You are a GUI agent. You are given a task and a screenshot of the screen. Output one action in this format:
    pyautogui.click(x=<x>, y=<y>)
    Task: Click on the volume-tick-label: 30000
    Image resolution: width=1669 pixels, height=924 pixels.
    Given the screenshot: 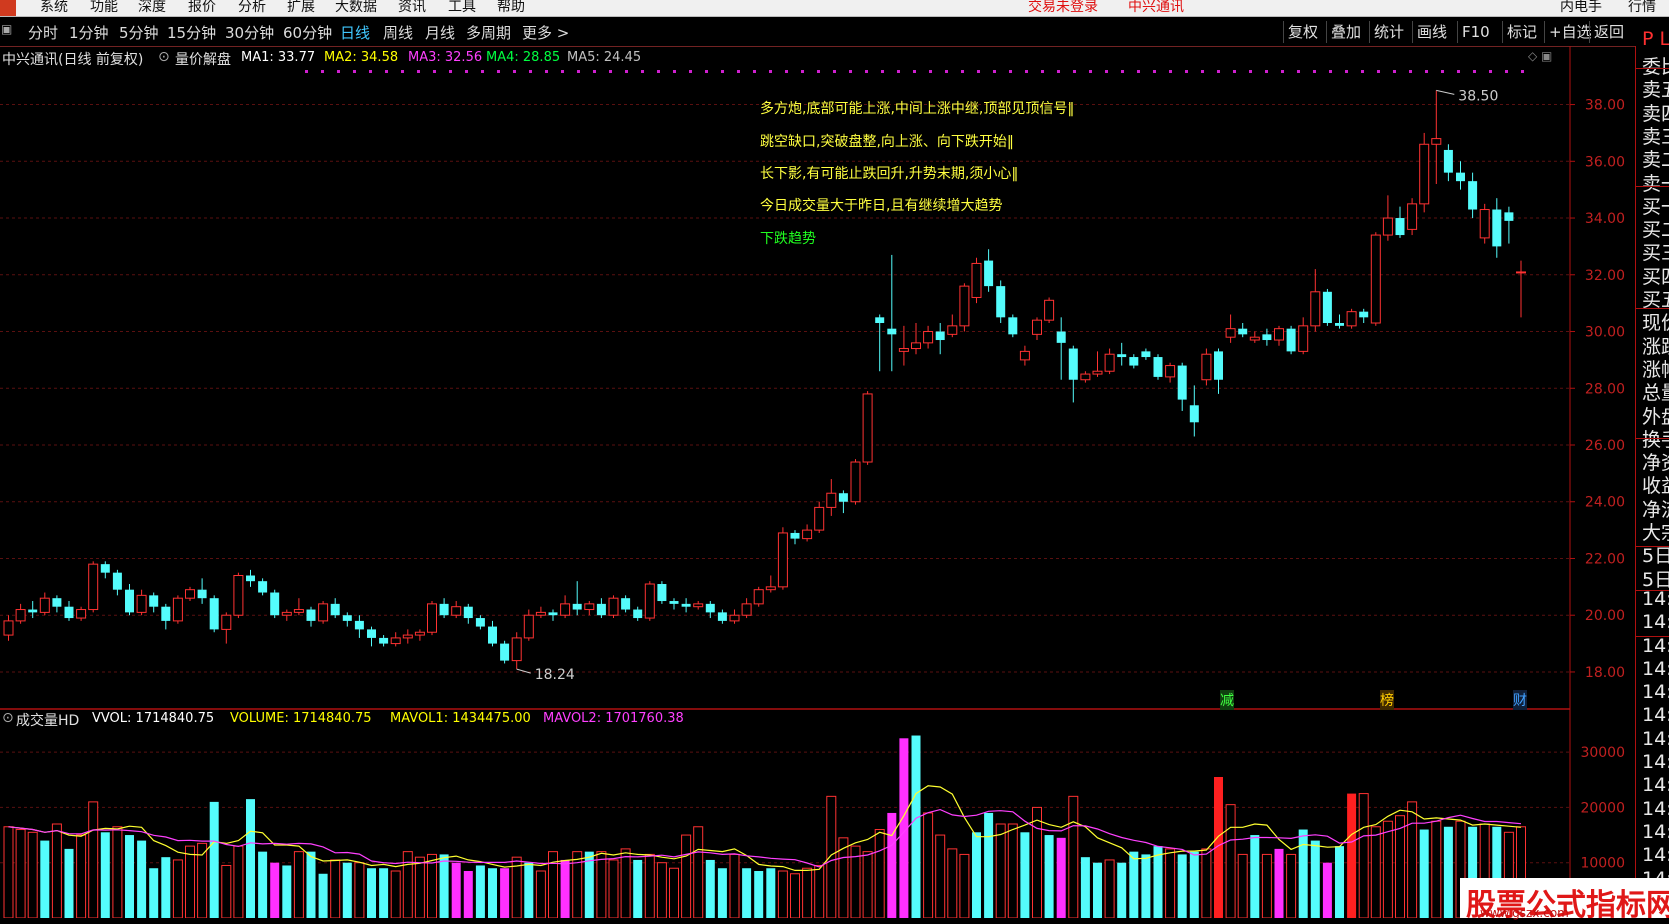 What is the action you would take?
    pyautogui.click(x=1602, y=753)
    